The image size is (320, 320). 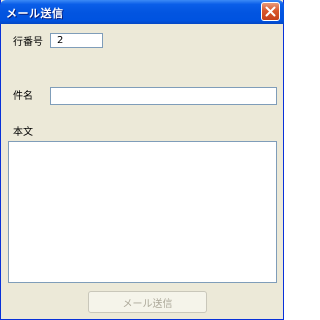 What do you see at coordinates (142, 12) in the screenshot?
I see `title-bar: メール送信` at bounding box center [142, 12].